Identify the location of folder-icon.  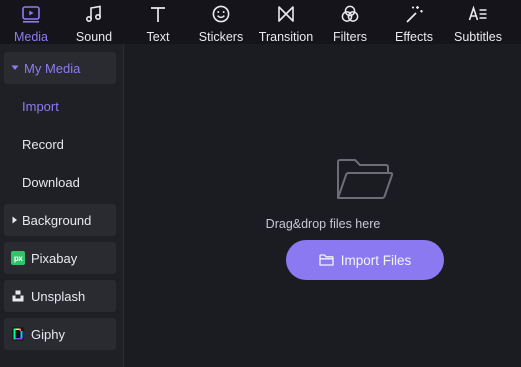
(326, 260).